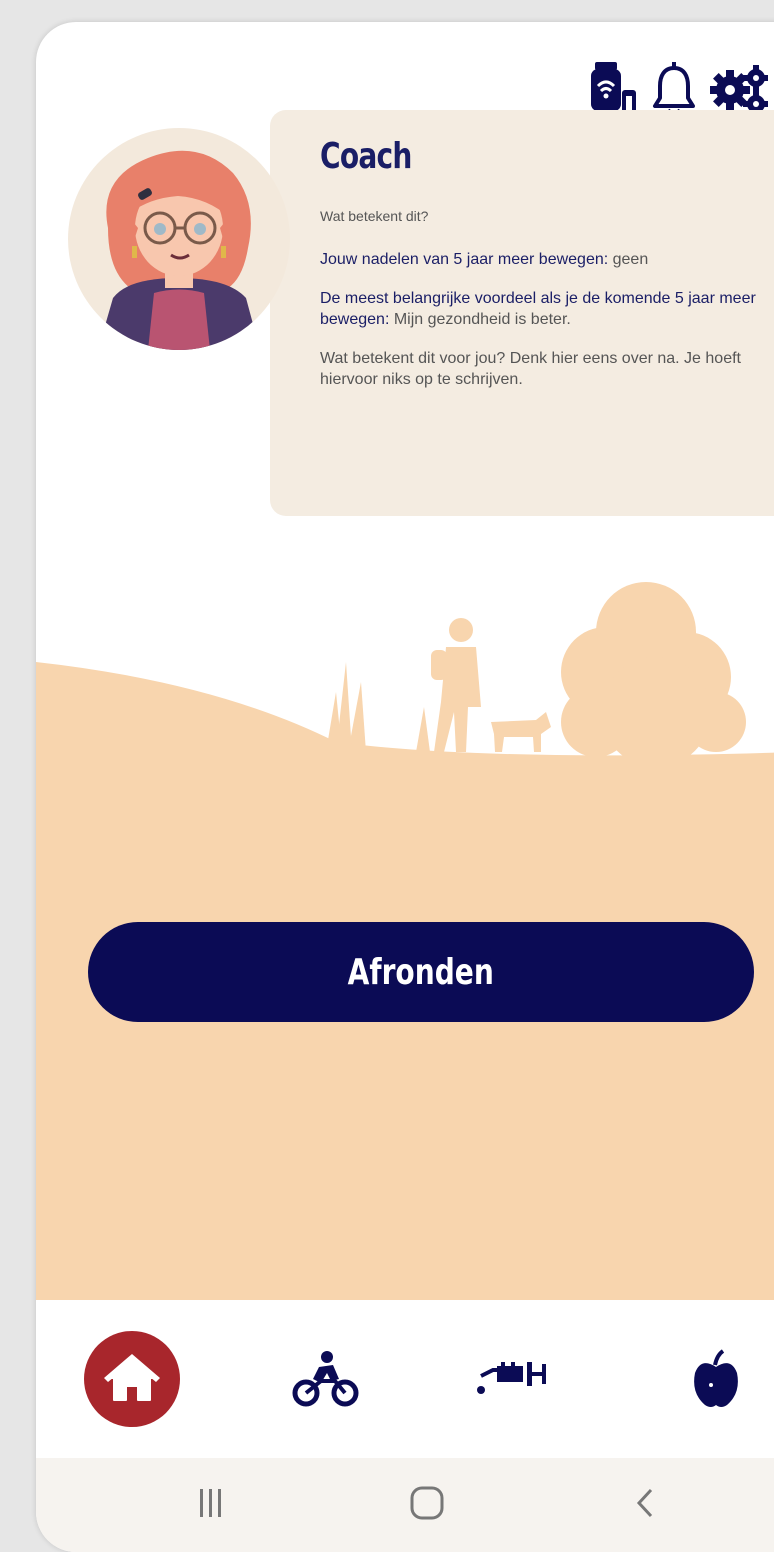  I want to click on home-button, so click(132, 1379).